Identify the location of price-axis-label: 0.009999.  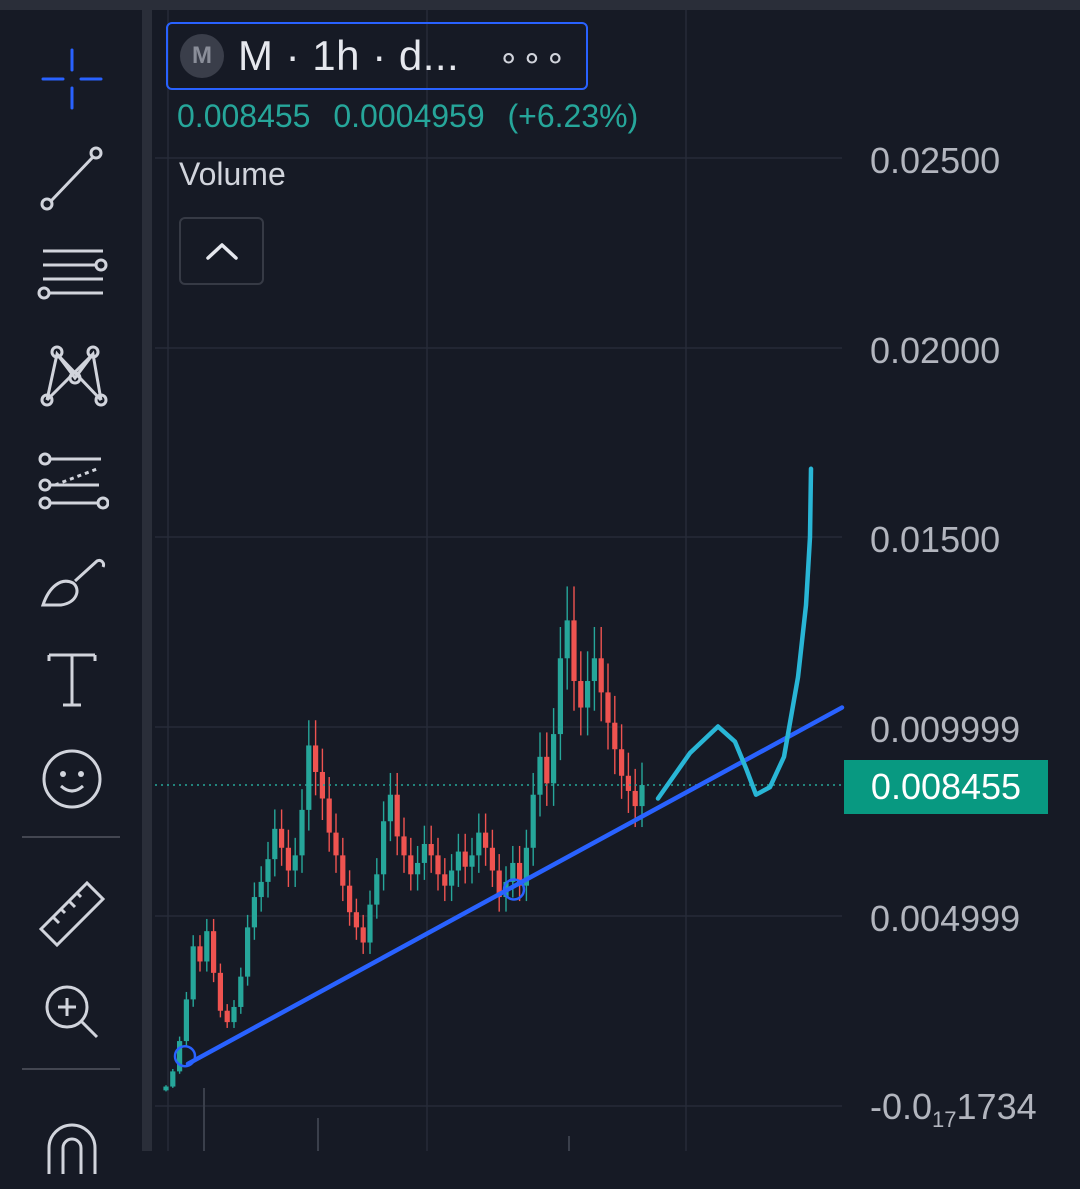
(945, 729).